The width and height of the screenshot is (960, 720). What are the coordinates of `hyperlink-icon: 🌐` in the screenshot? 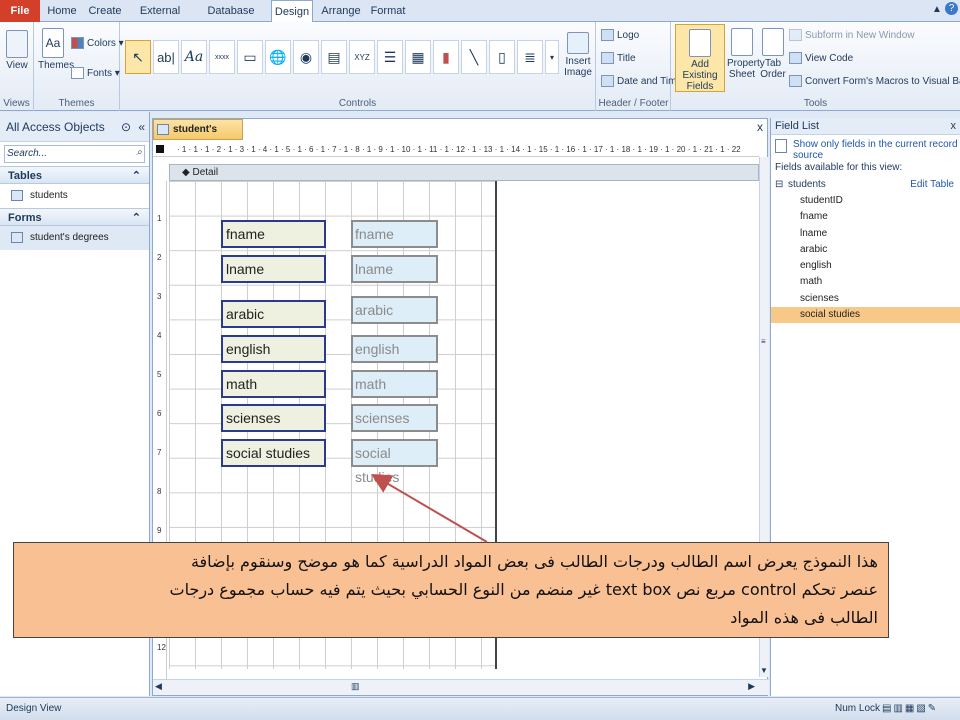 It's located at (278, 57).